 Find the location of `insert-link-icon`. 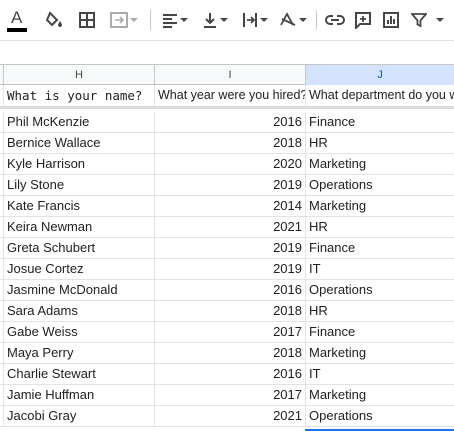

insert-link-icon is located at coordinates (335, 20).